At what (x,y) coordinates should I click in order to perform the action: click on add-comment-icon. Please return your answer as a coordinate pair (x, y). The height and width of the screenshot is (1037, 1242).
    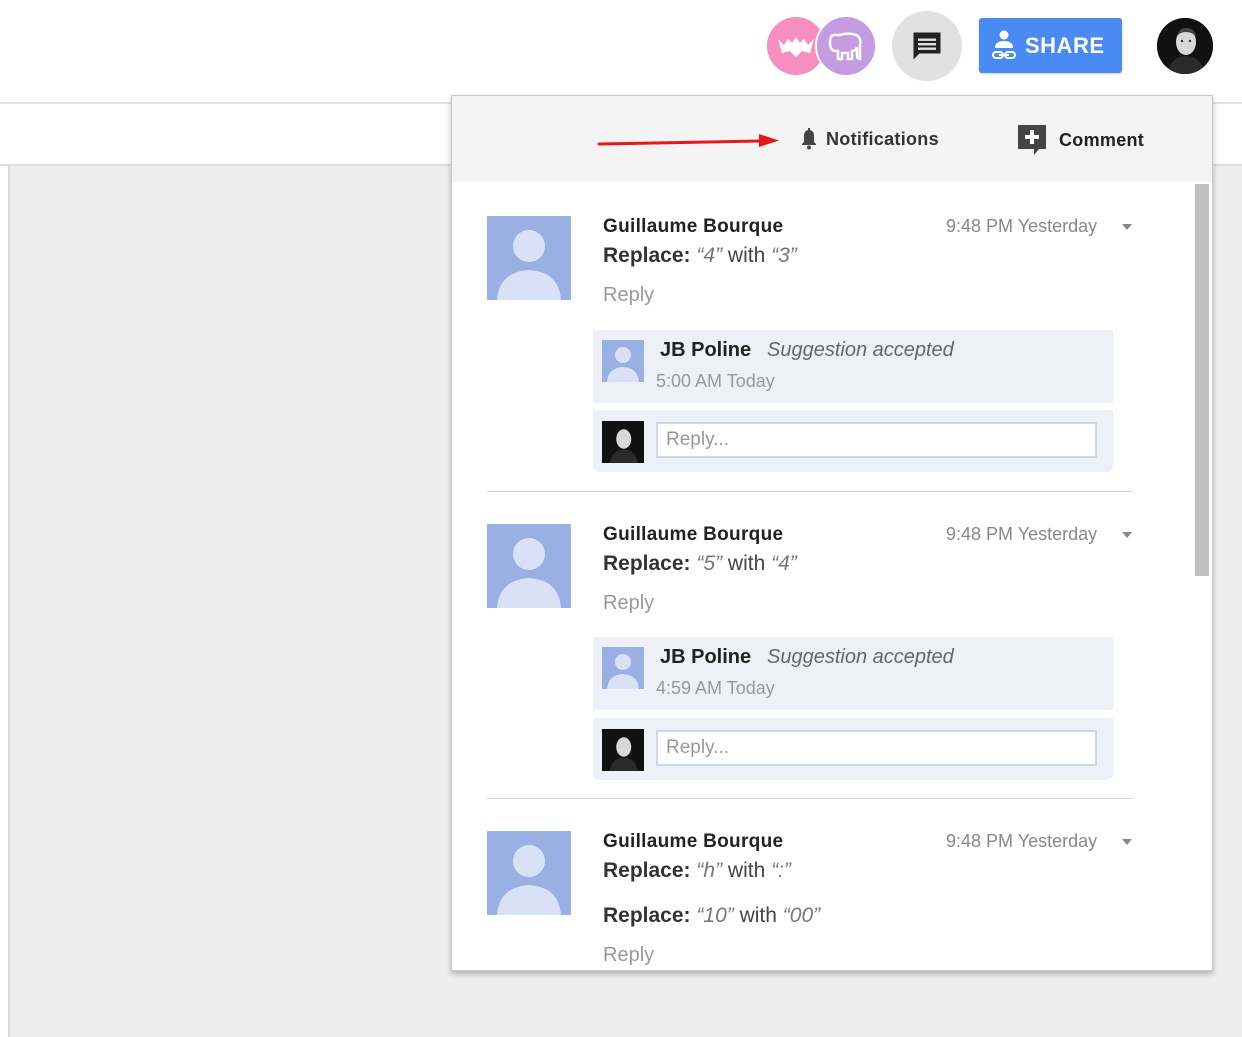
    Looking at the image, I should click on (1032, 140).